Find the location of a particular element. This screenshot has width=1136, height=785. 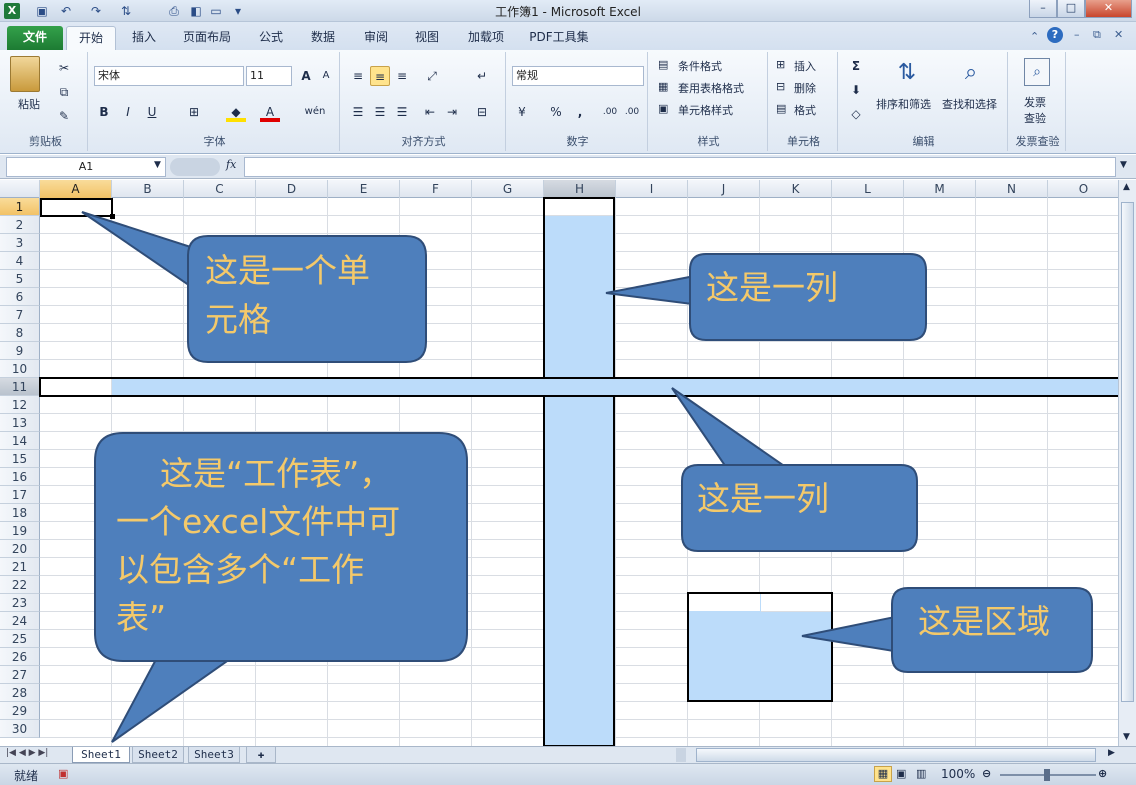

tab-home: 开始 is located at coordinates (91, 38).